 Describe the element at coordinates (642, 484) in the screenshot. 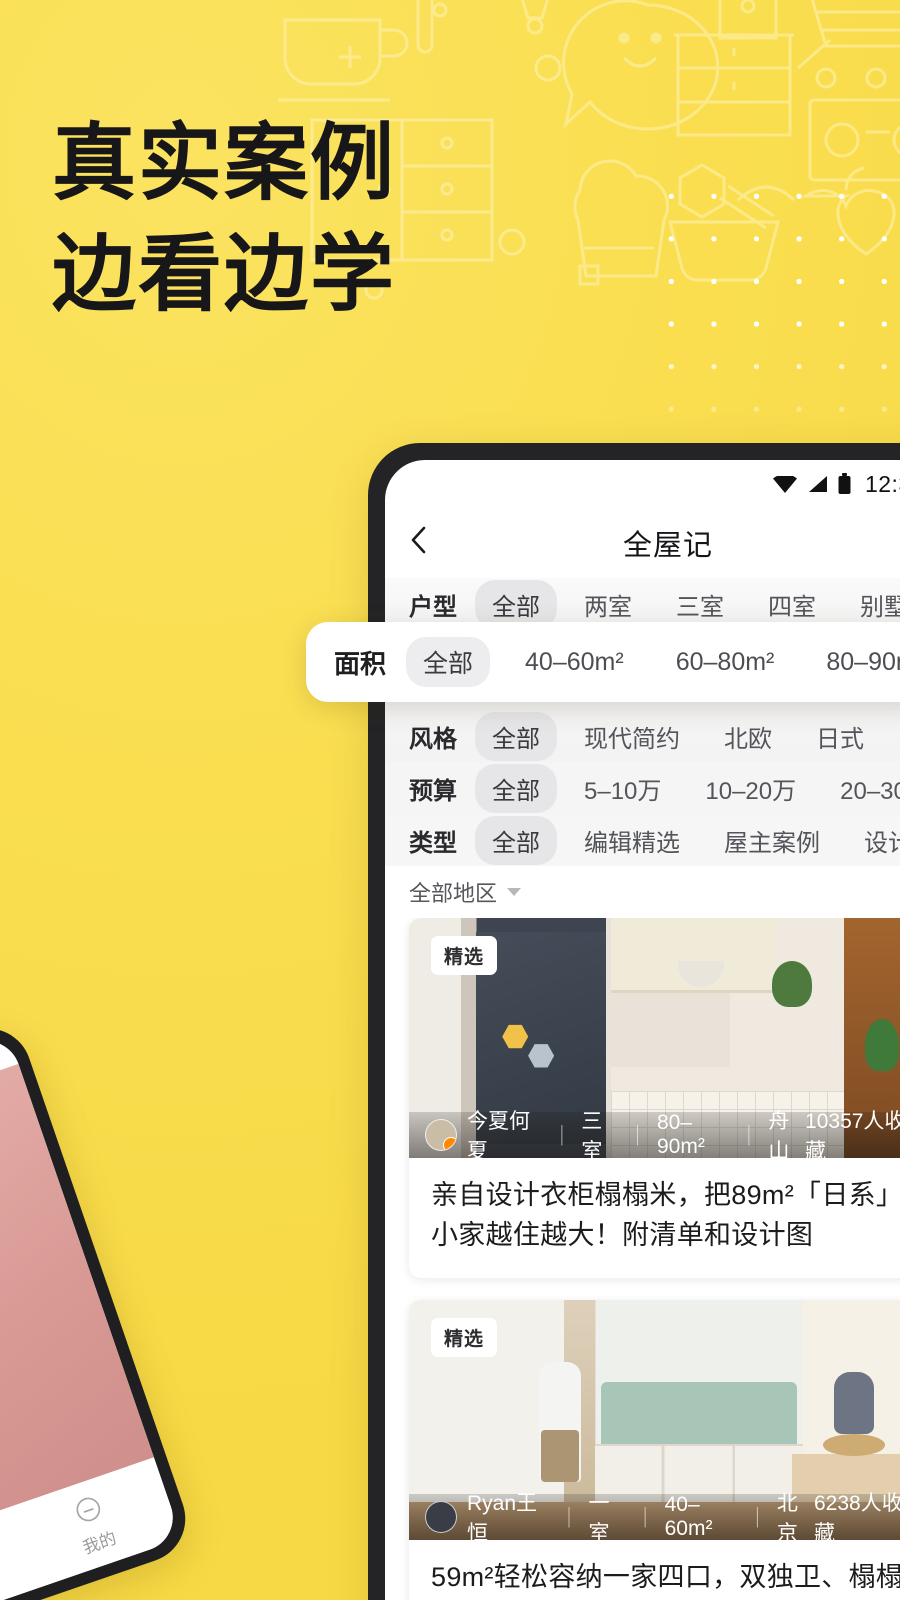

I see `status-bar: 12:30` at that location.